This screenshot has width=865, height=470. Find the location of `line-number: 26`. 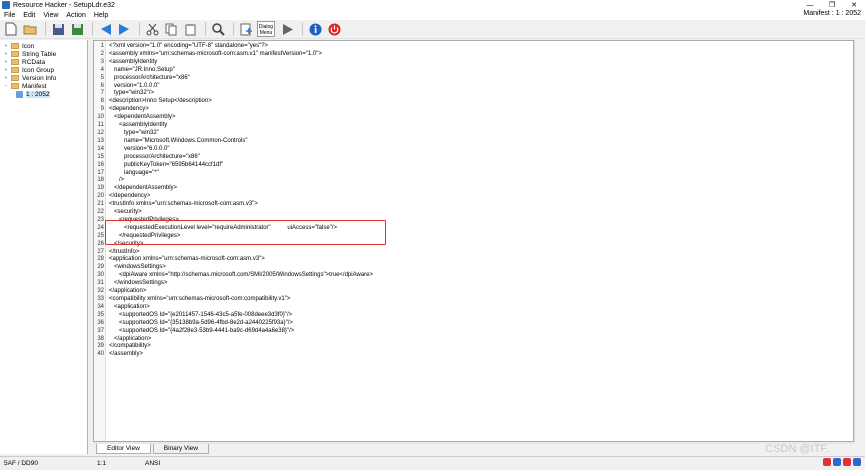

line-number: 26 is located at coordinates (100, 243).